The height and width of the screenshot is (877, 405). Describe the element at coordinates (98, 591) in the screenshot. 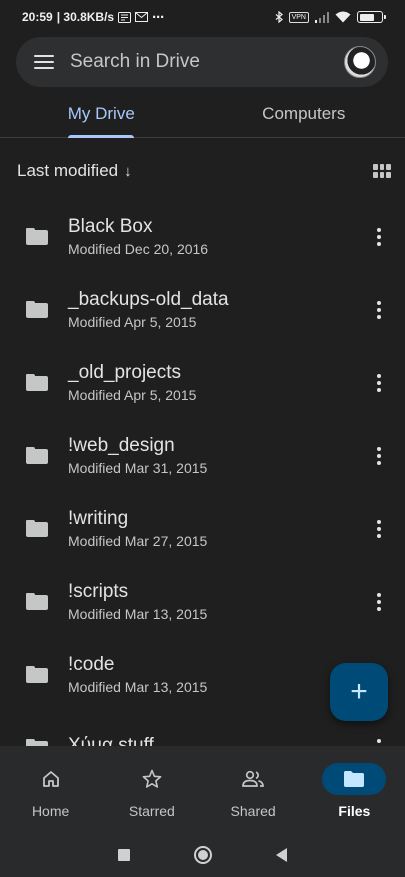

I see `file-name: !scripts` at that location.